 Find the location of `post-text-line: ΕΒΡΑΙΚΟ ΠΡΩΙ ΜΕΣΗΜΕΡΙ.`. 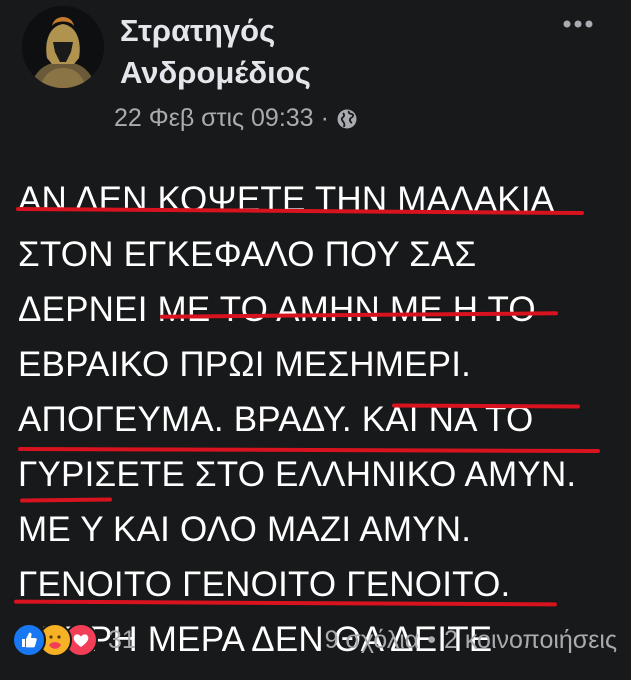

post-text-line: ΕΒΡΑΙΚΟ ΠΡΩΙ ΜΕΣΗΜΕΡΙ. is located at coordinates (245, 364).